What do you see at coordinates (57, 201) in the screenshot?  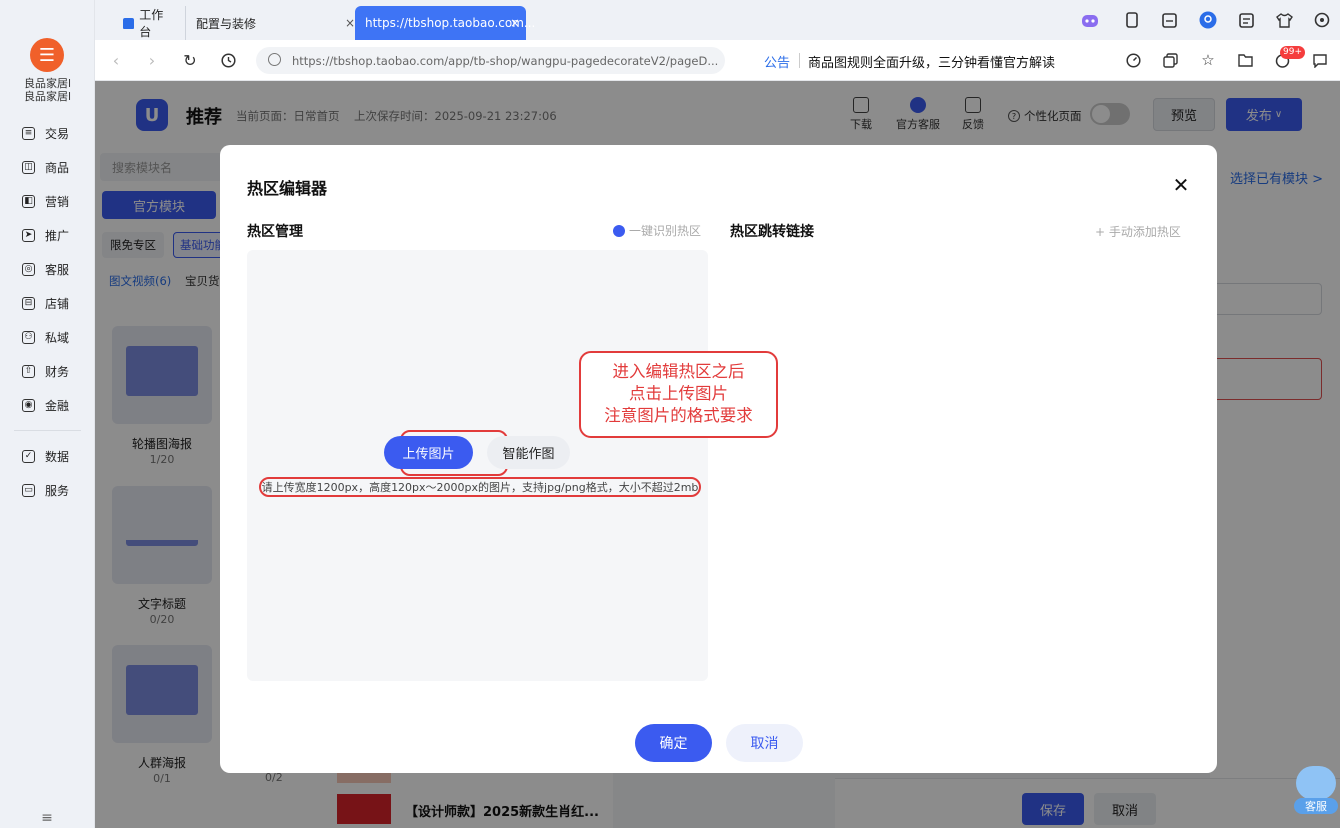 I see `sidebar-item-label: 营销` at bounding box center [57, 201].